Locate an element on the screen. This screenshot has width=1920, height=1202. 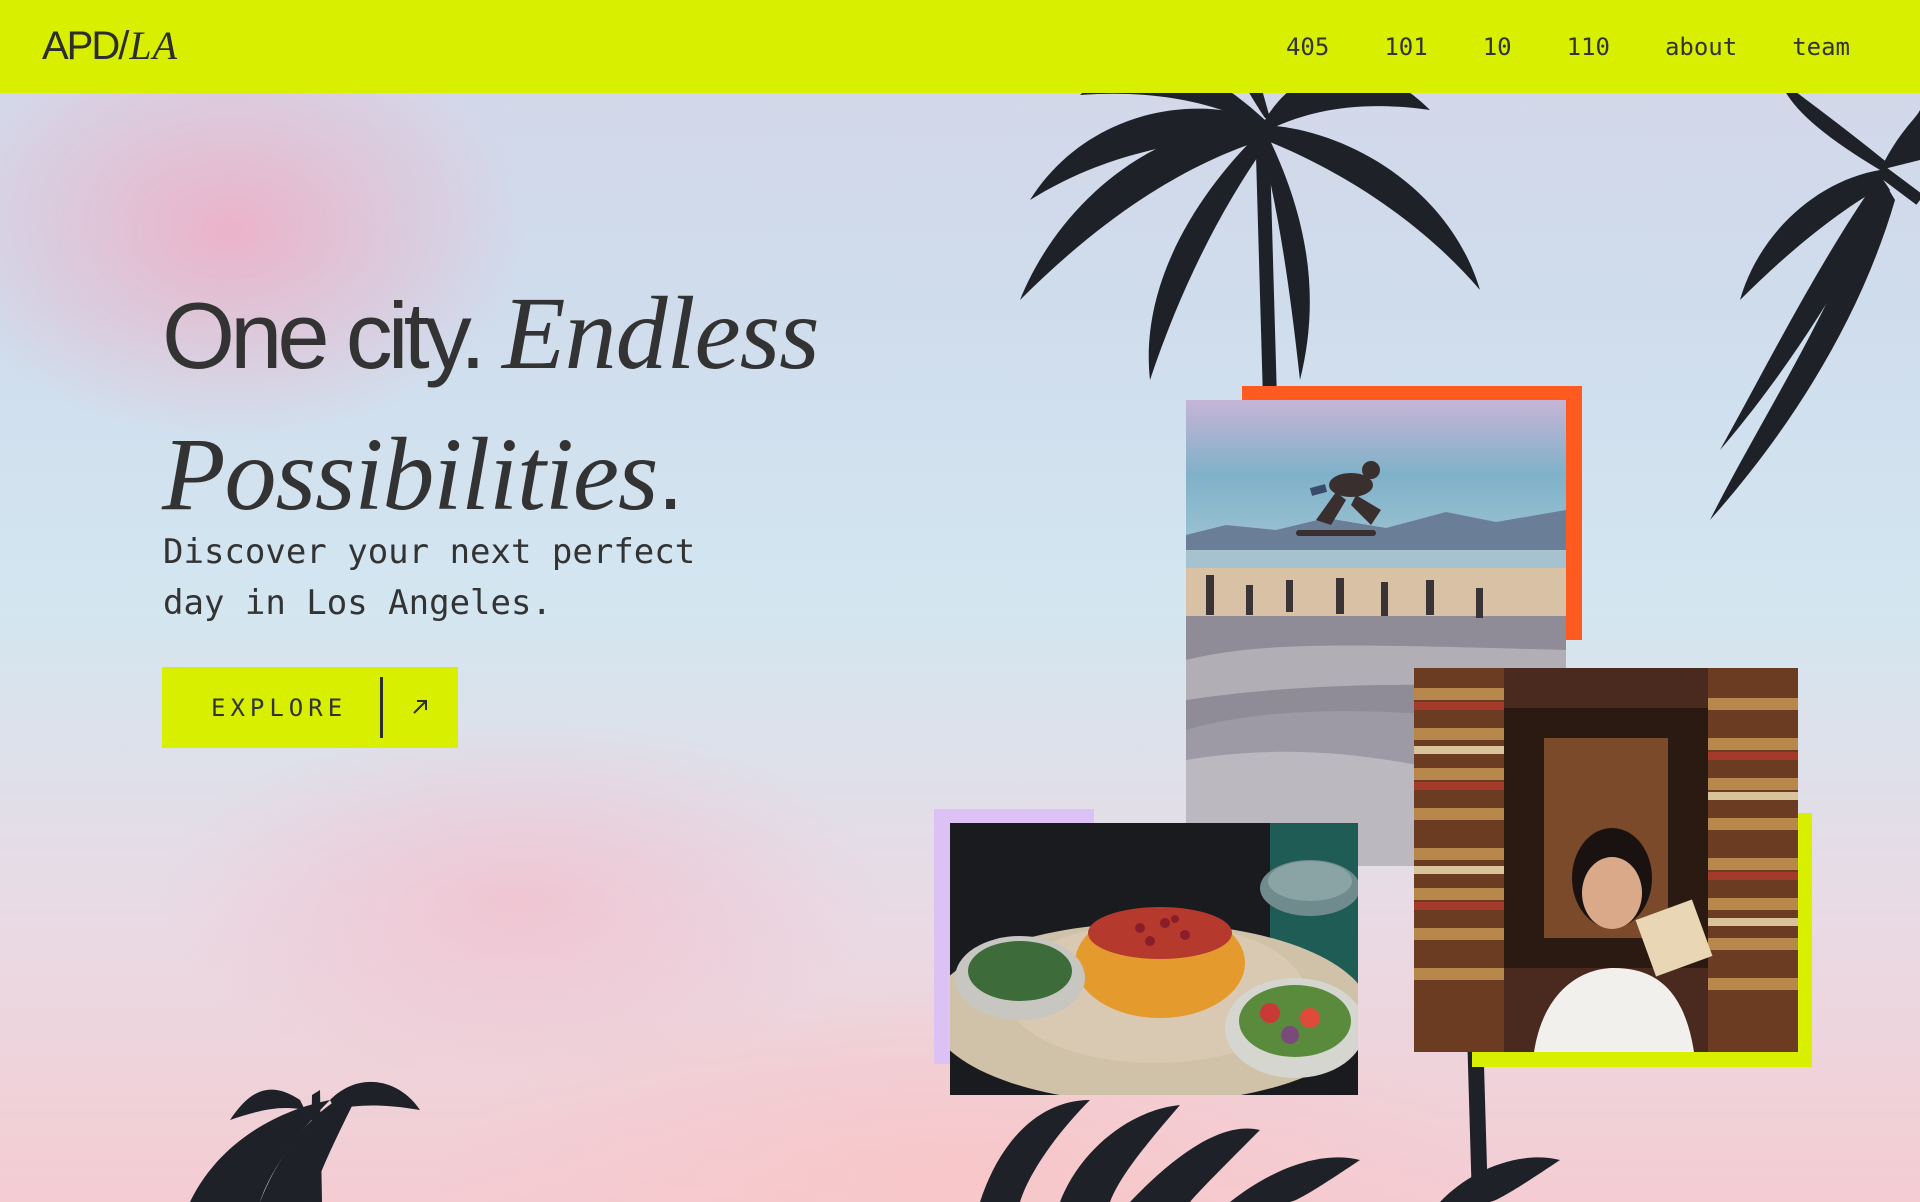
nav-item-110: 110 is located at coordinates (1588, 47).